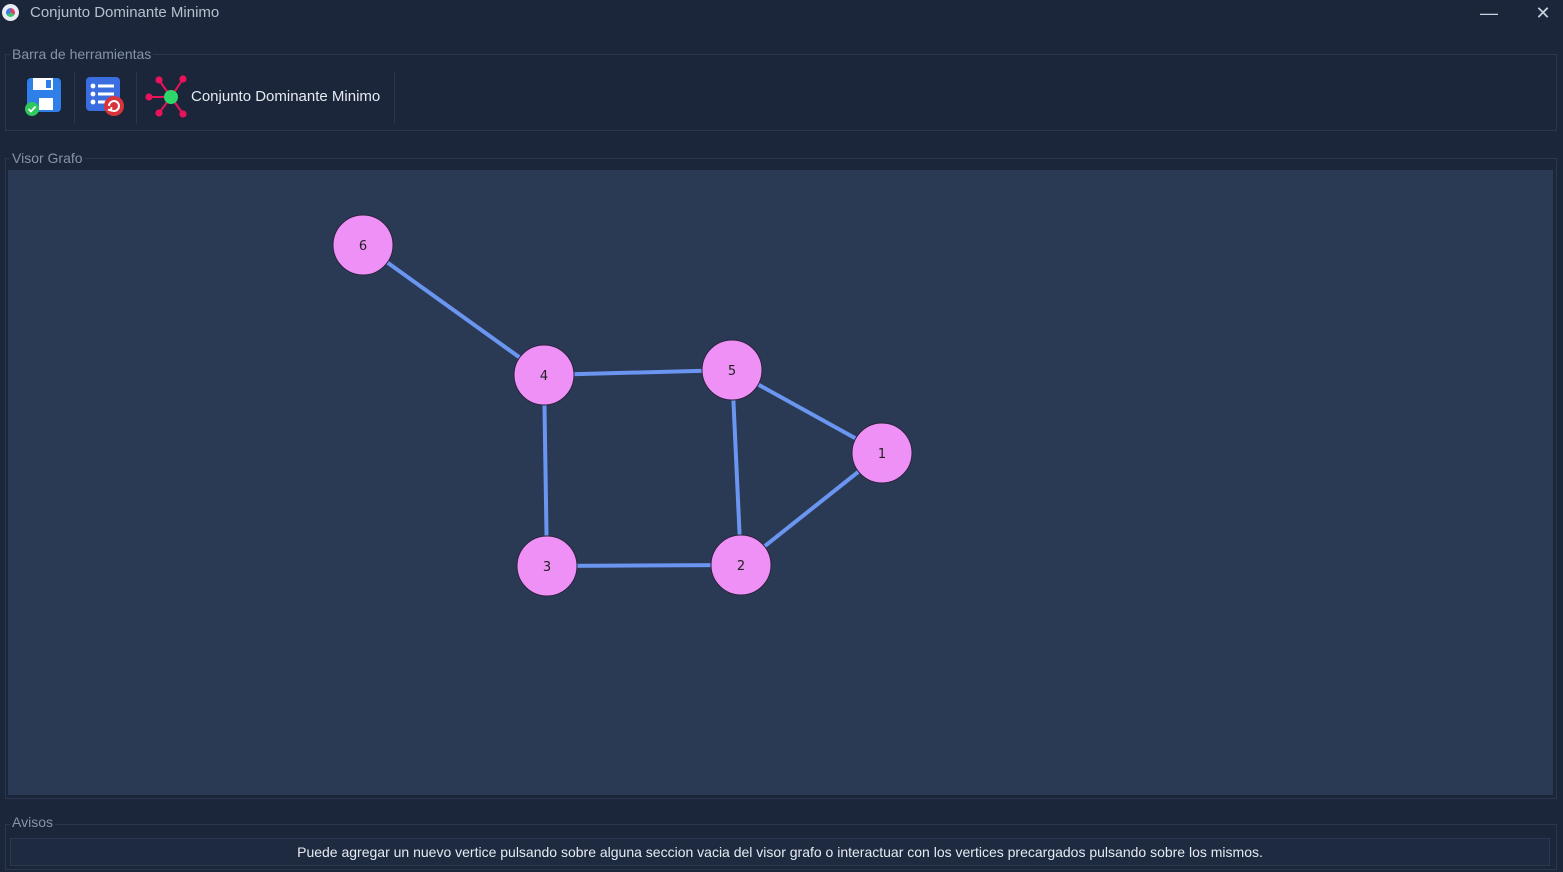  I want to click on graph-node-label: 5, so click(732, 371).